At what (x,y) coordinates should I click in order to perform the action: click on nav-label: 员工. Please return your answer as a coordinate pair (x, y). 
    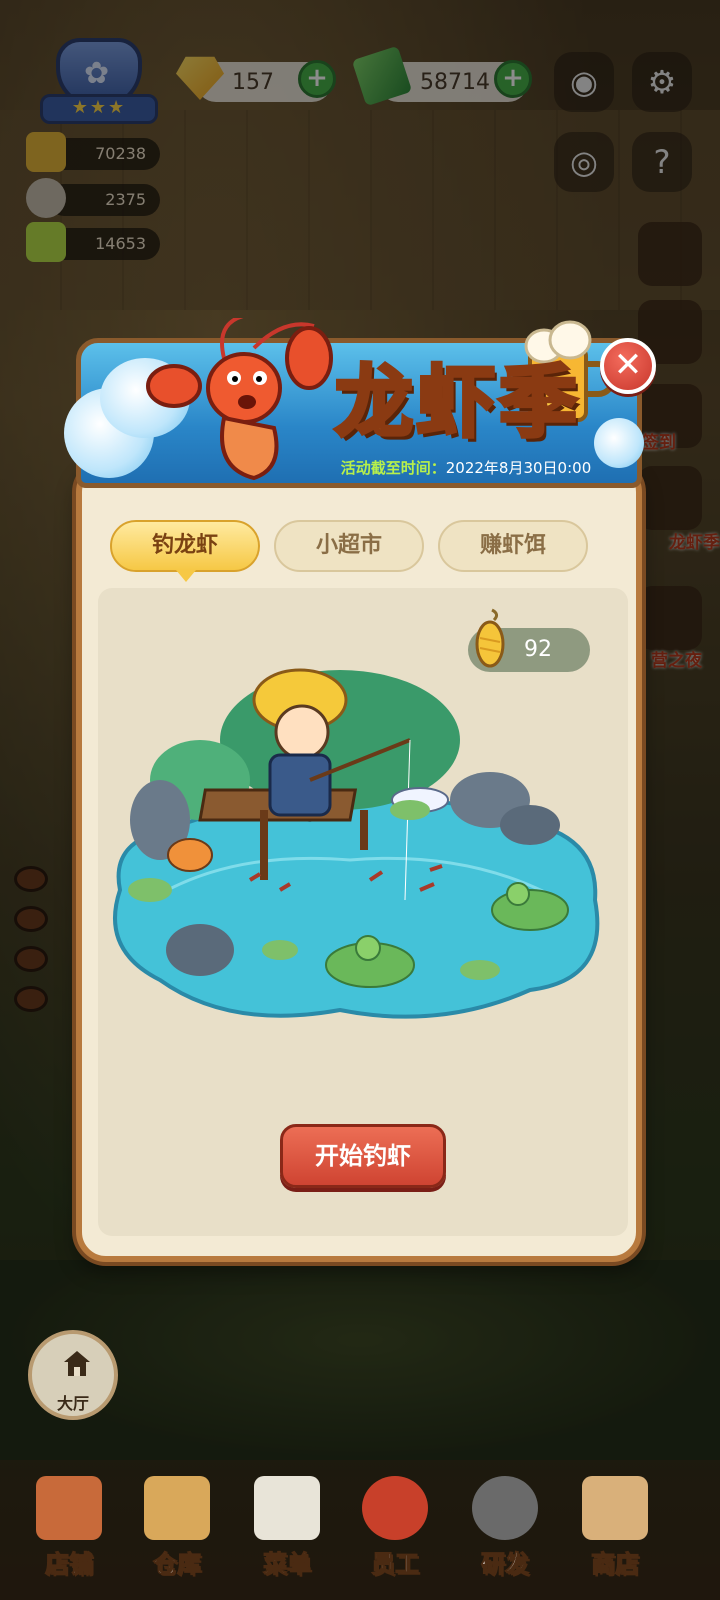
    Looking at the image, I should click on (395, 1564).